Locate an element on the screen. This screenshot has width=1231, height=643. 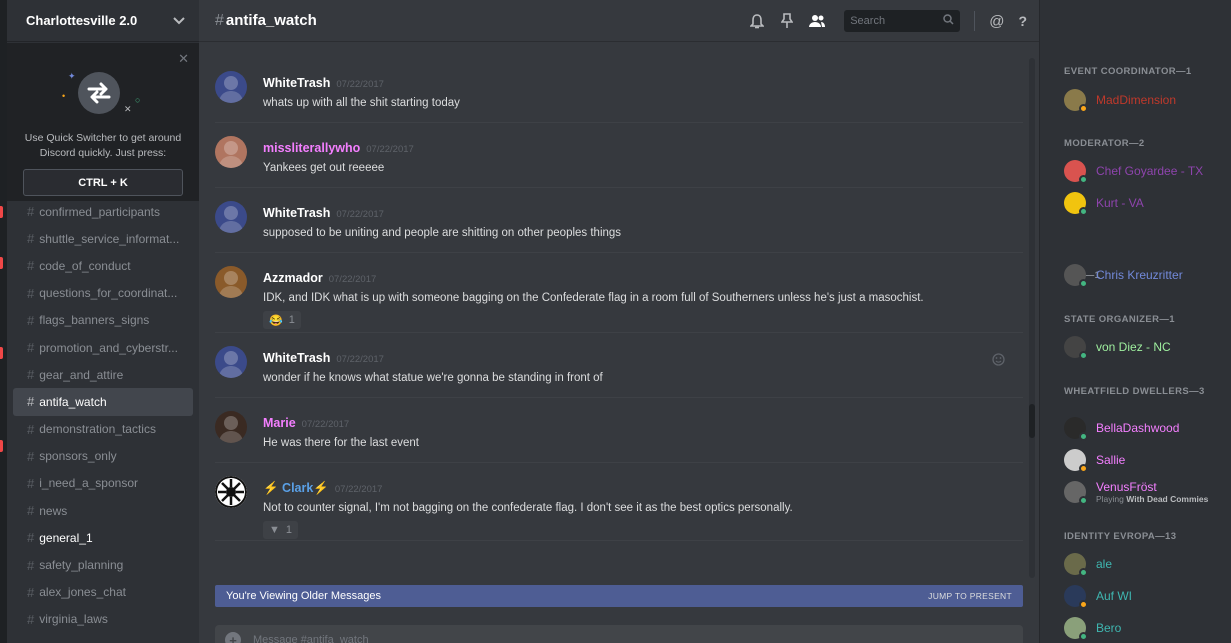
channel-item: # code_of_conduct is located at coordinates (103, 265).